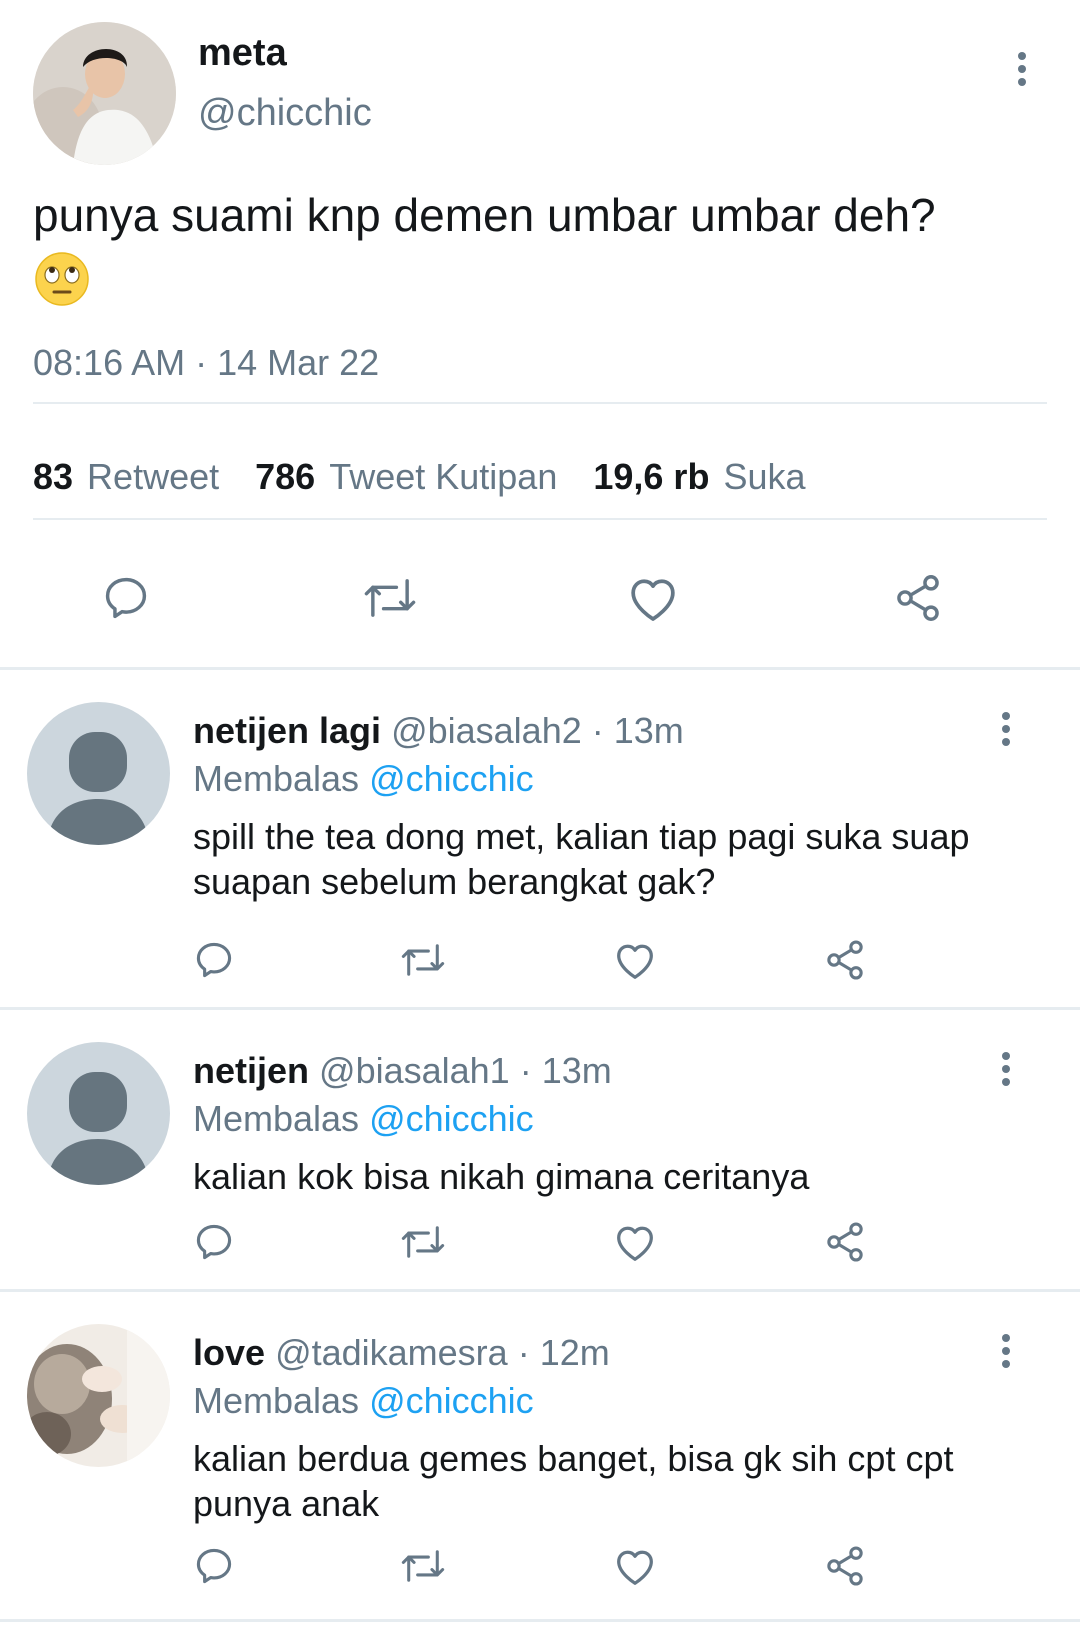 This screenshot has height=1627, width=1080. Describe the element at coordinates (98, 1395) in the screenshot. I see `reply-avatar-cat` at that location.